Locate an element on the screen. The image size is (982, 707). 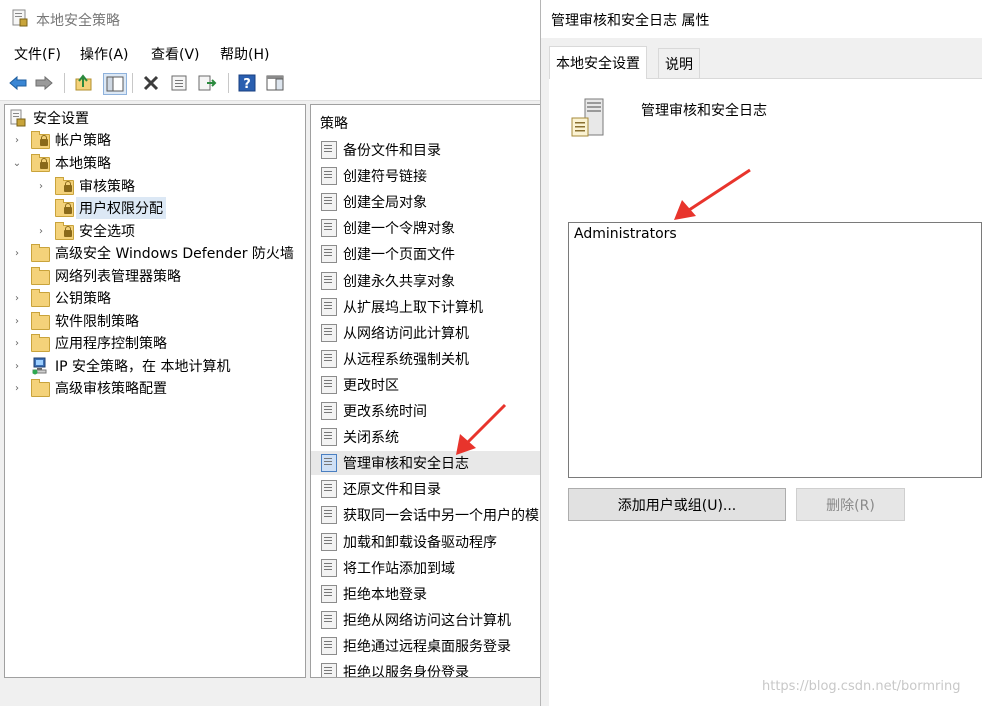
policy-item-label: 从扩展坞上取下计算机 is located at coordinates (413, 307).